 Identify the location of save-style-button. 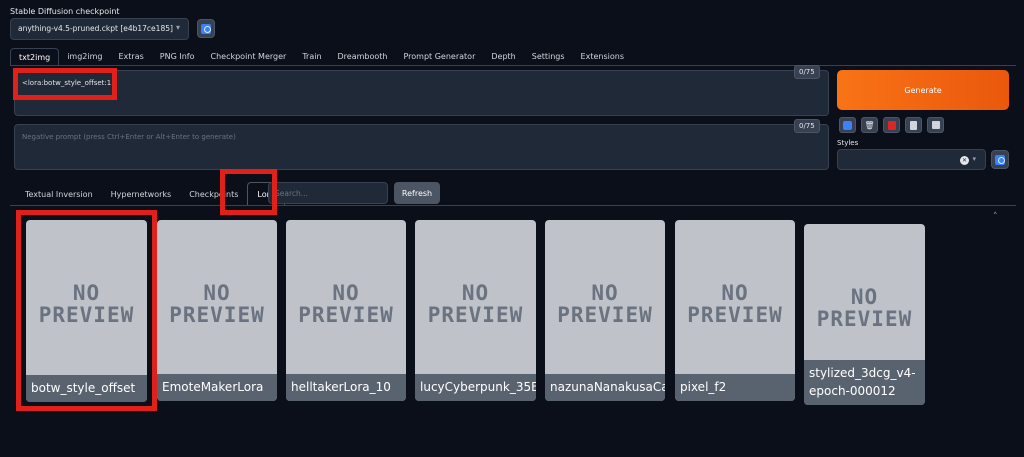
(935, 125).